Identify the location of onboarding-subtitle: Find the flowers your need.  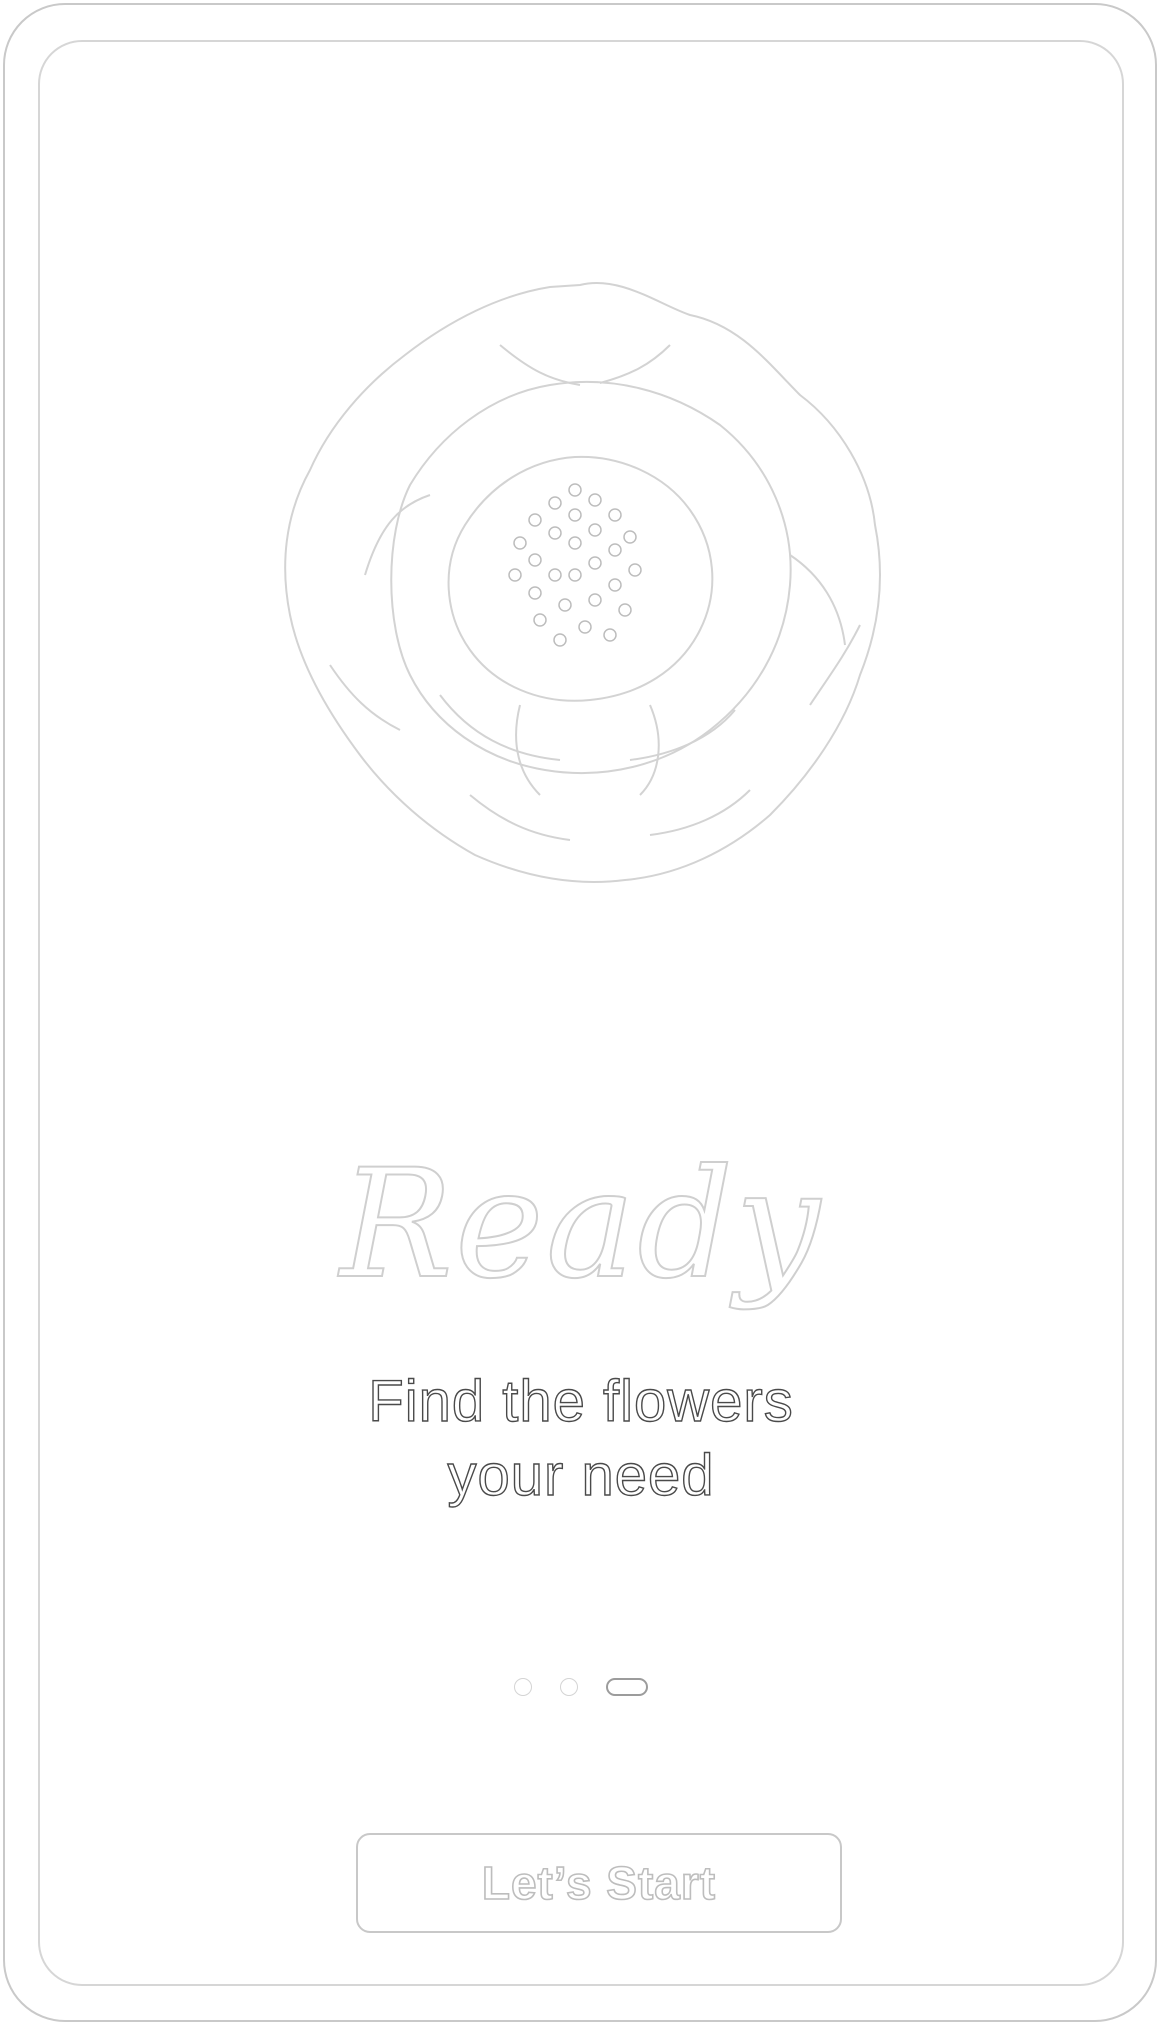
(581, 1439).